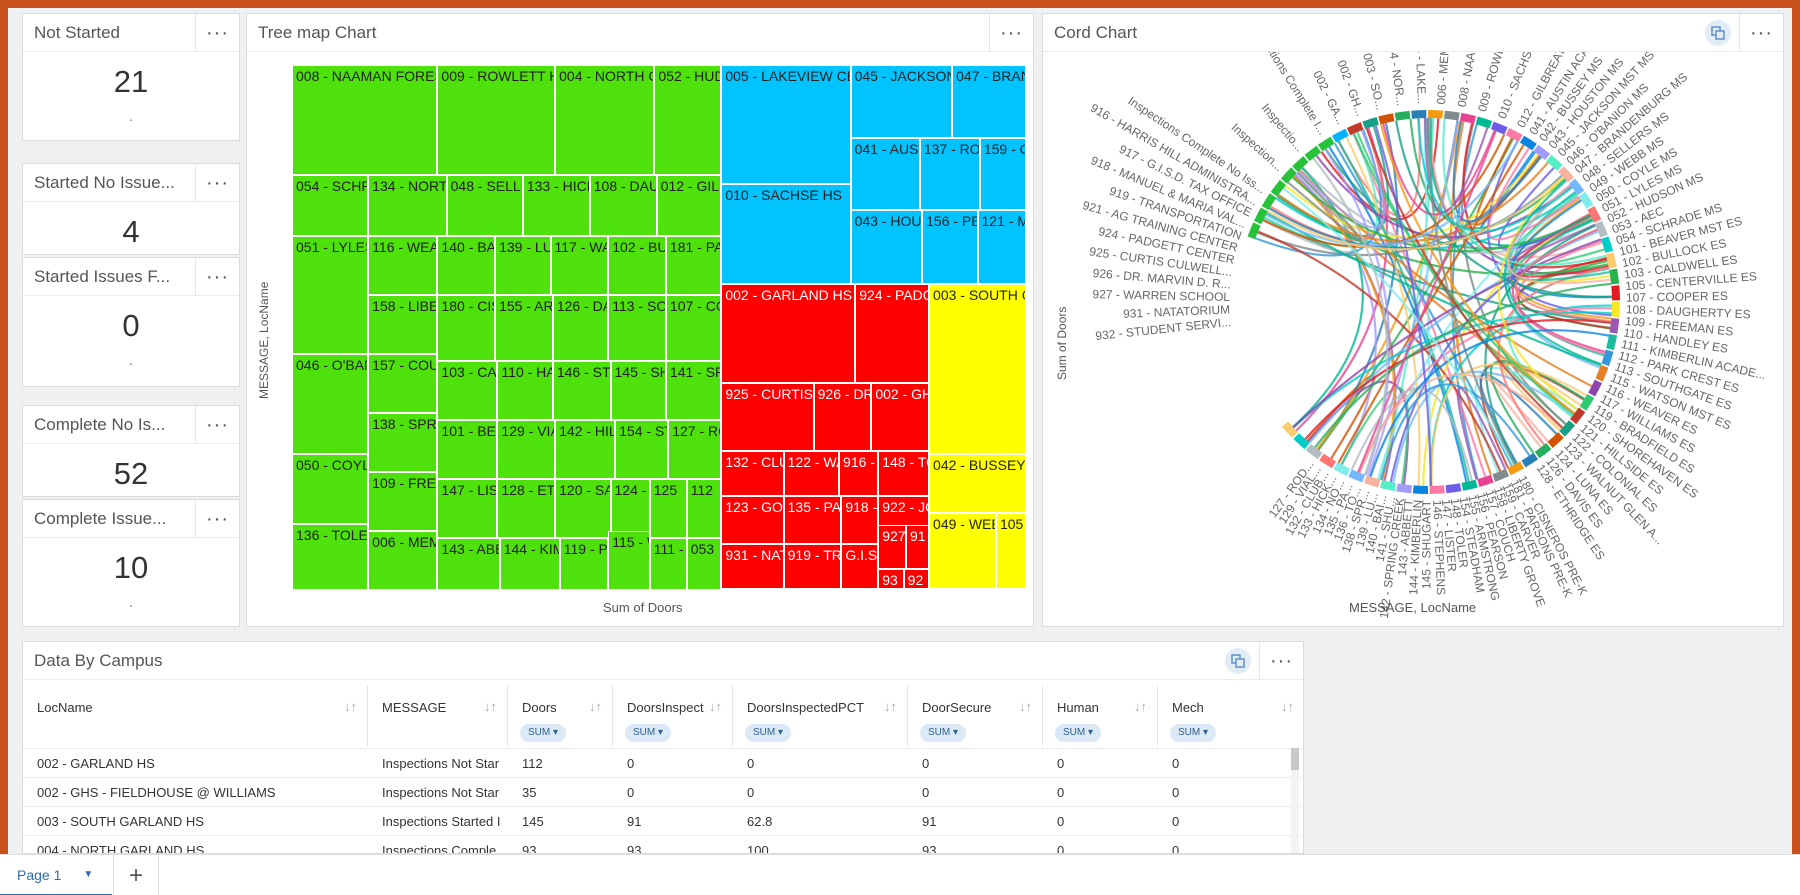 The image size is (1800, 895). What do you see at coordinates (195, 716) in the screenshot?
I see `column-header: LocName ↓↑` at bounding box center [195, 716].